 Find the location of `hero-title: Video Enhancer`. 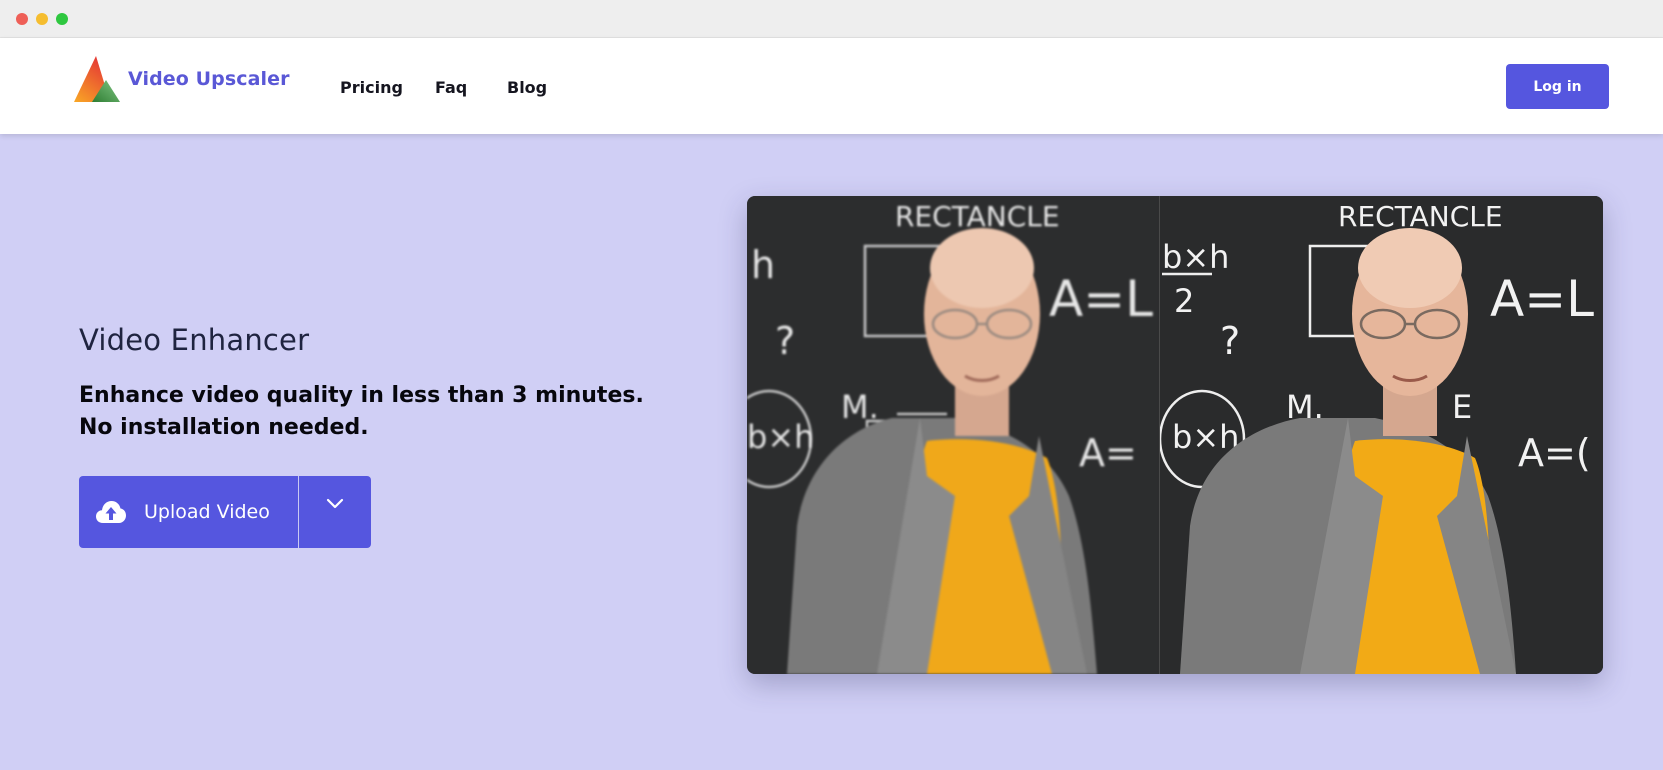

hero-title: Video Enhancer is located at coordinates (194, 340).